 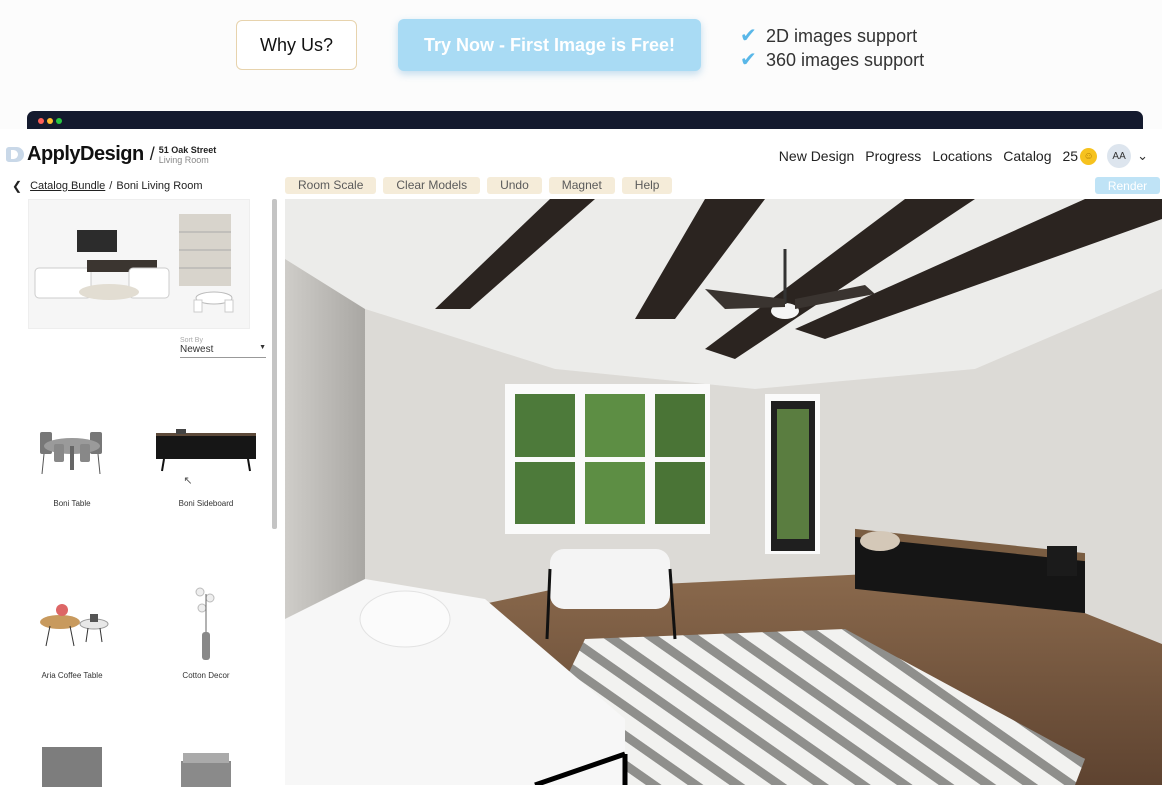 What do you see at coordinates (50, 121) in the screenshot?
I see `minimize-dot-icon` at bounding box center [50, 121].